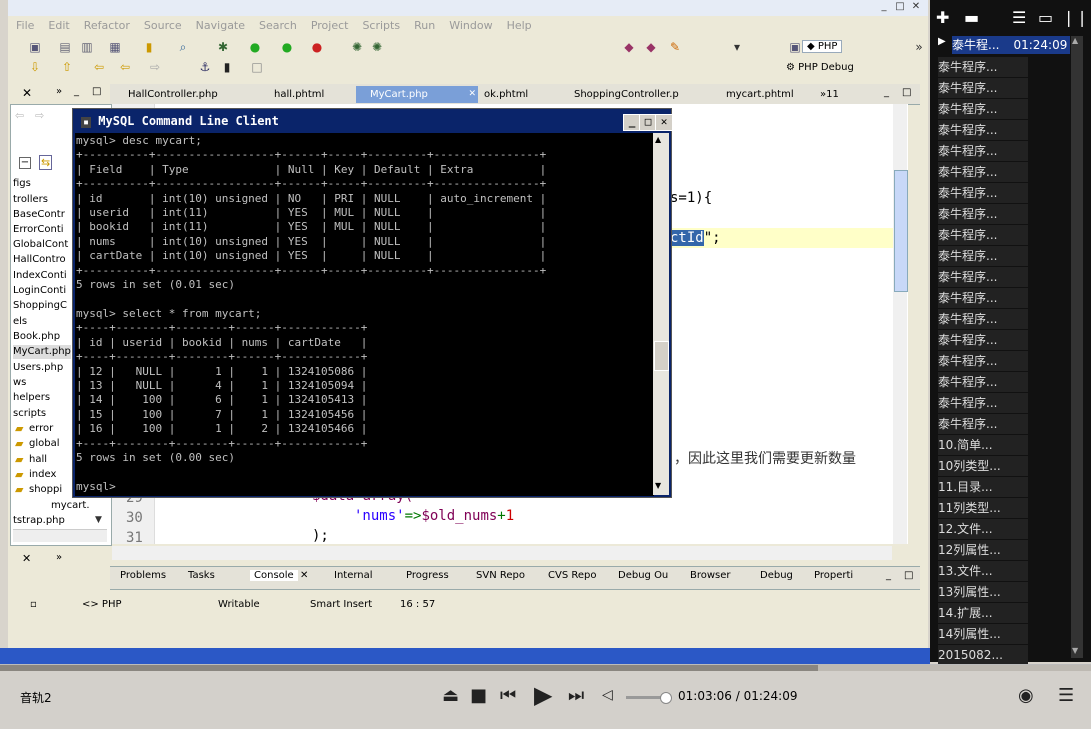 The width and height of the screenshot is (1091, 729). Describe the element at coordinates (25, 25) in the screenshot. I see `menu-file: File` at that location.